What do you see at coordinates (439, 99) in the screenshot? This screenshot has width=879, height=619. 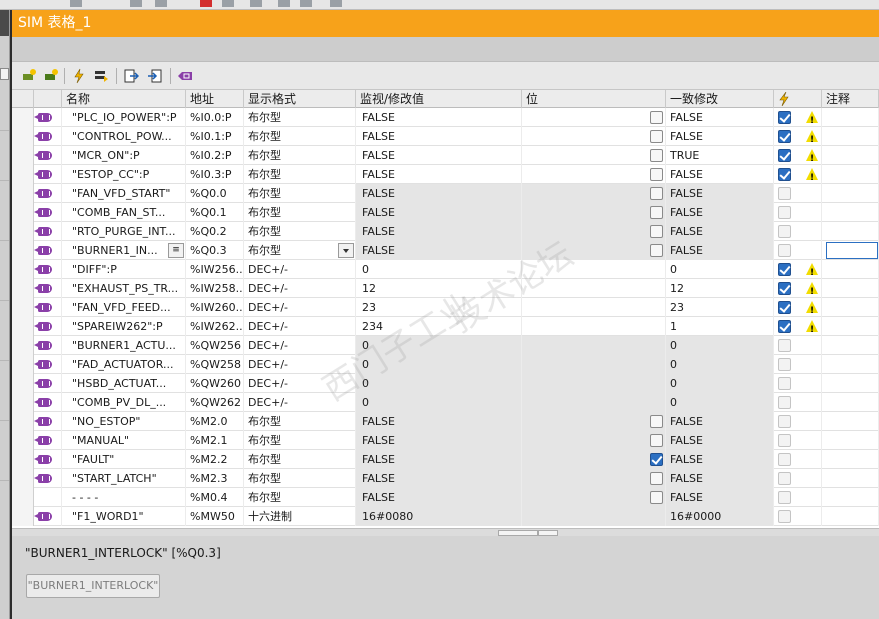 I see `header-monitor-value: 监视/修改值` at bounding box center [439, 99].